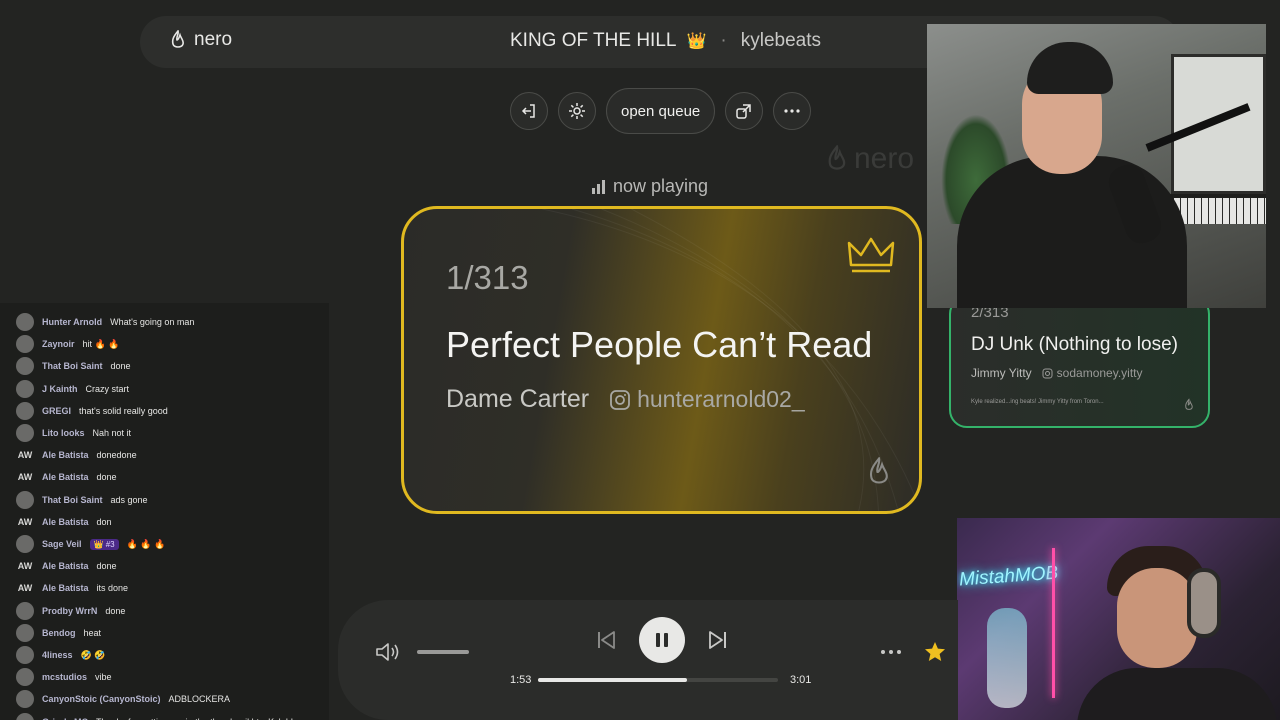  What do you see at coordinates (1099, 373) in the screenshot?
I see `next-instagram-handle: sodamoney.yitty` at bounding box center [1099, 373].